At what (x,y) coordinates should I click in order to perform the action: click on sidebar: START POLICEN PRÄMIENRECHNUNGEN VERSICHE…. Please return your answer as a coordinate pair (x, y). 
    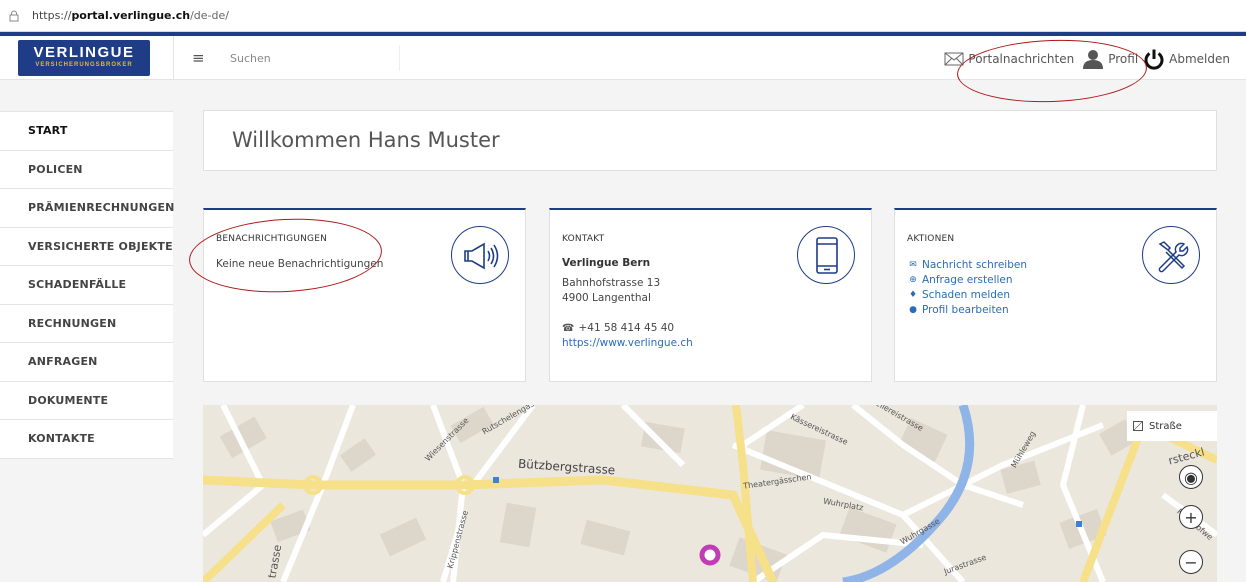
    Looking at the image, I should click on (87, 331).